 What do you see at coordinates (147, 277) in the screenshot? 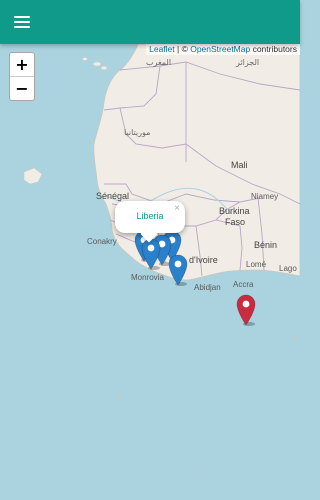
I see `map-label-monrovia: Monrovia` at bounding box center [147, 277].